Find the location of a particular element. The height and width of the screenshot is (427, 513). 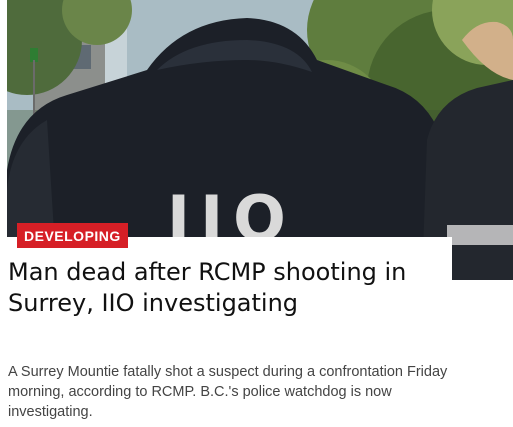

developing-badge: DEVELOPING is located at coordinates (72, 235).